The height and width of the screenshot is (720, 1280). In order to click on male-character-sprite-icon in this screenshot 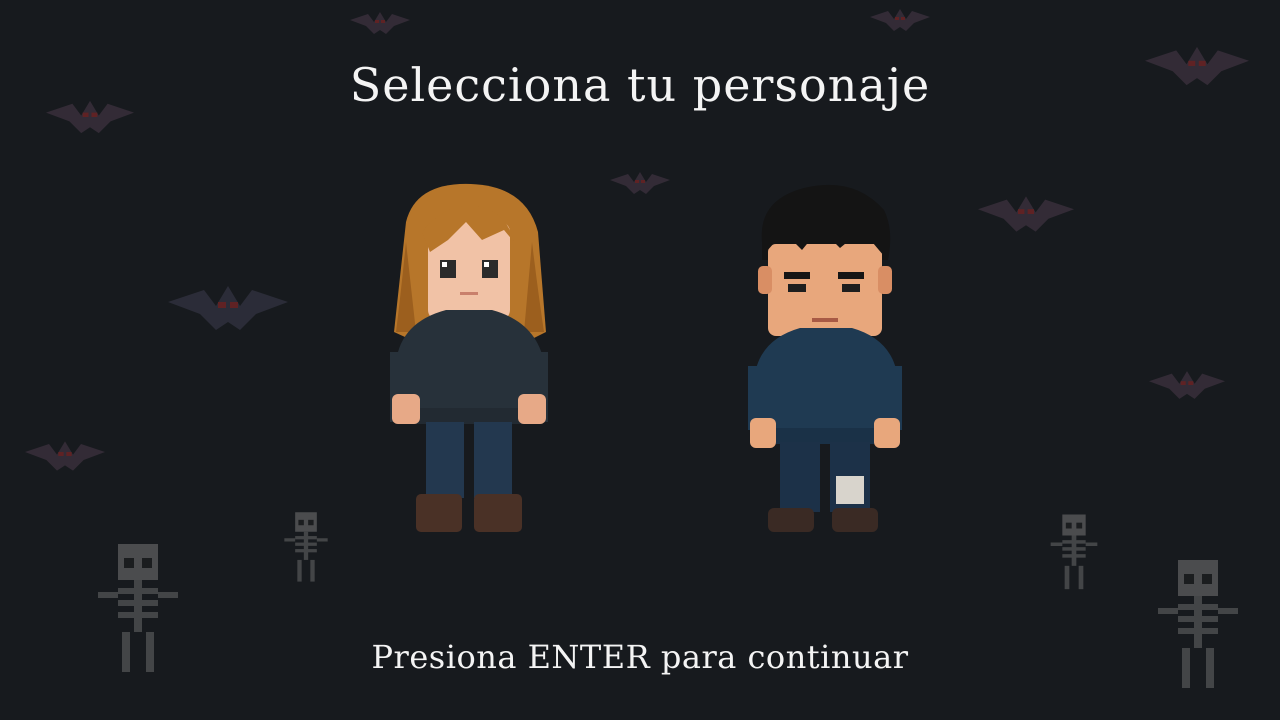, I will do `click(825, 358)`.